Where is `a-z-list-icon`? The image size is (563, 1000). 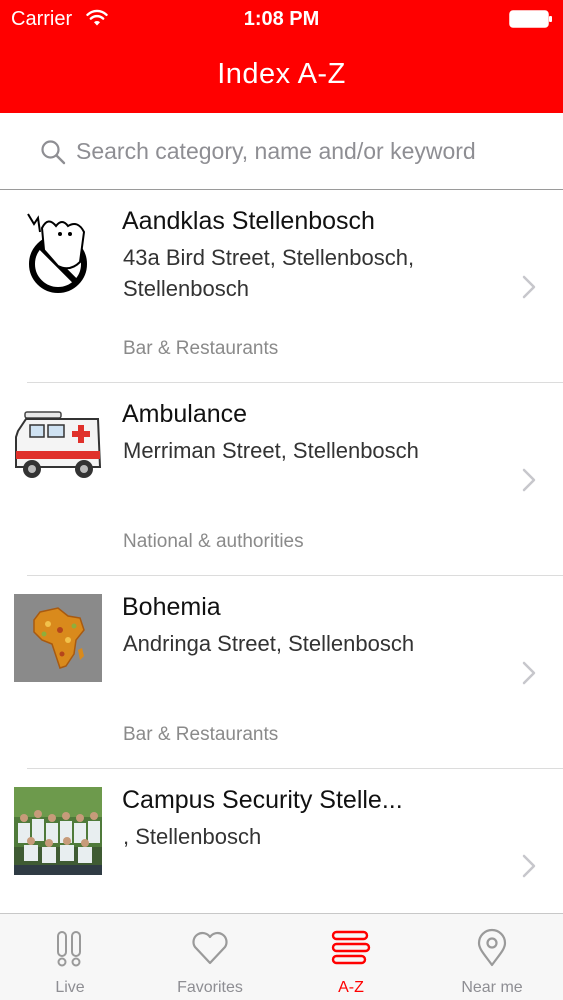 a-z-list-icon is located at coordinates (351, 947).